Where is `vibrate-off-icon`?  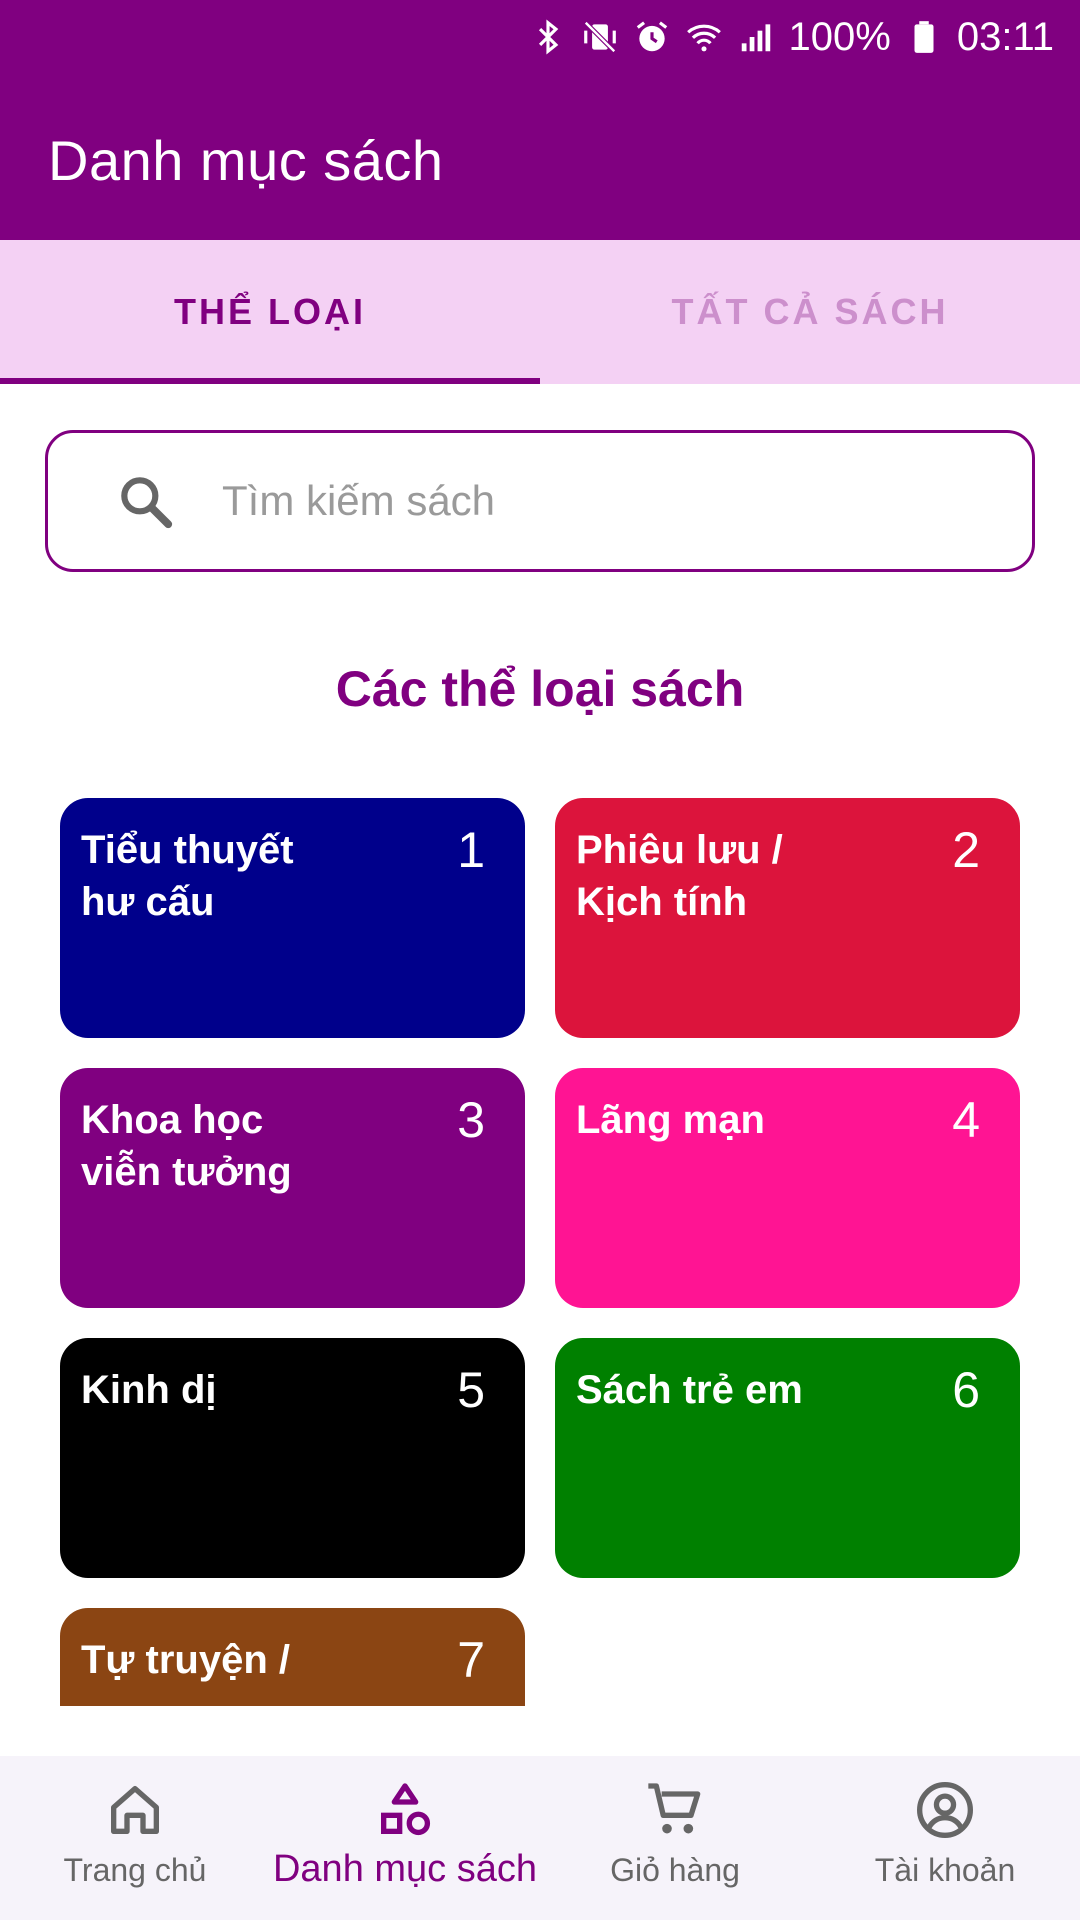
vibrate-off-icon is located at coordinates (600, 37).